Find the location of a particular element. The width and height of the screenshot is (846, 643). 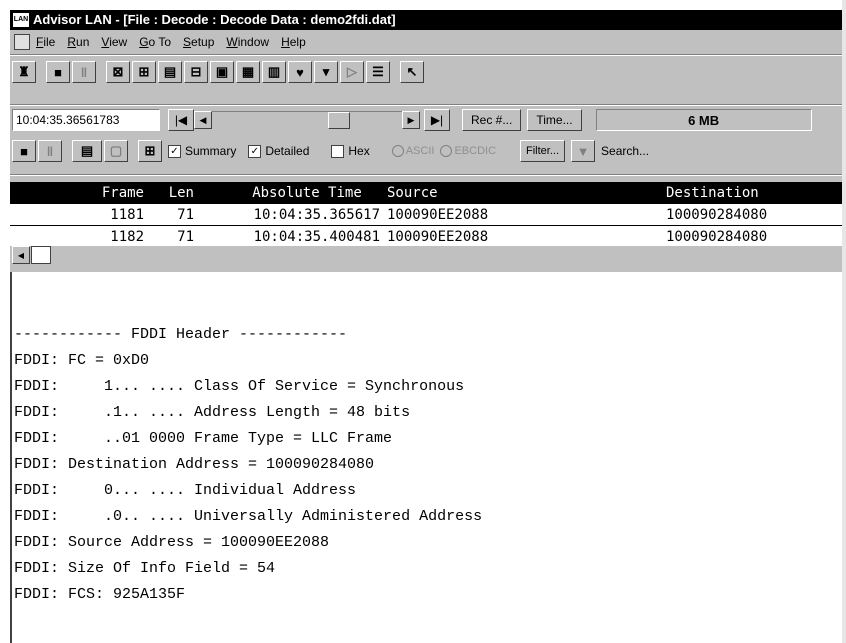

playback-icon: ▷ is located at coordinates (352, 72).